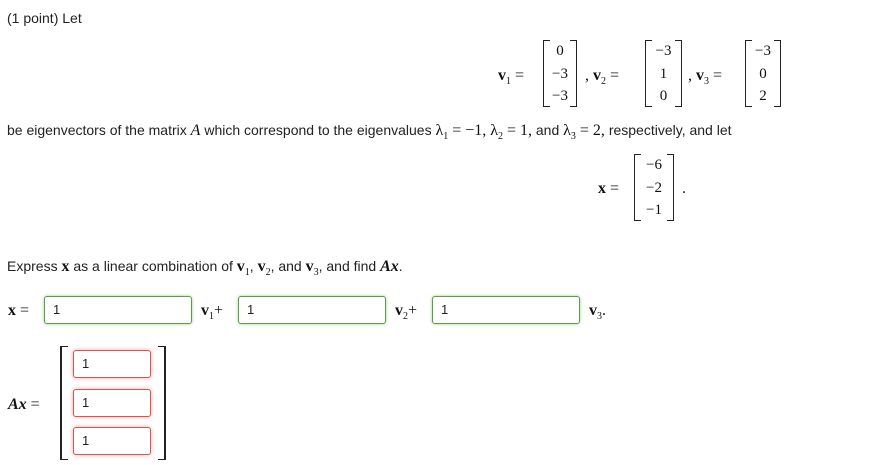 The width and height of the screenshot is (882, 465). What do you see at coordinates (654, 165) in the screenshot?
I see `x-entry: −6` at bounding box center [654, 165].